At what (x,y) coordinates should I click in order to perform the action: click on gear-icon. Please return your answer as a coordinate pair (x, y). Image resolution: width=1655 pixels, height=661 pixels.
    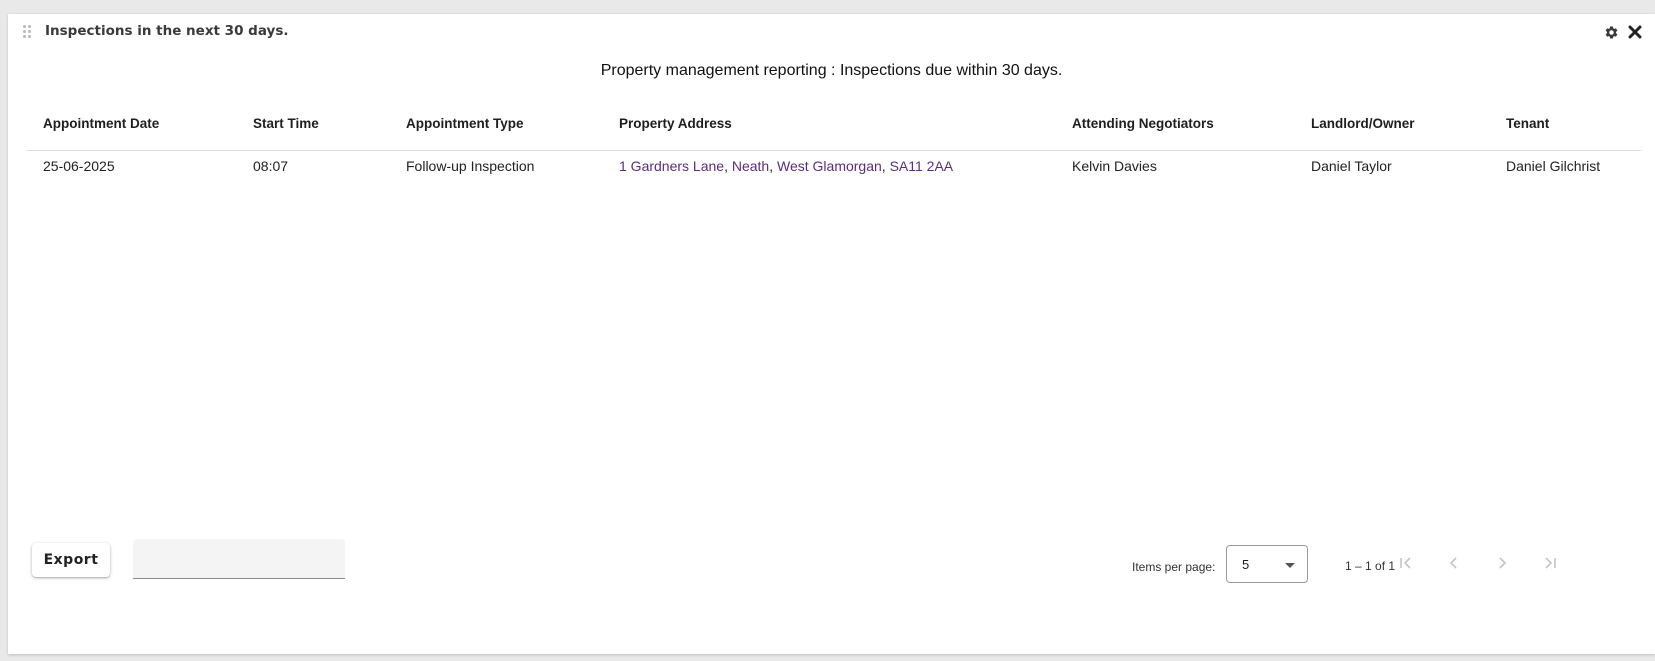
    Looking at the image, I should click on (1611, 32).